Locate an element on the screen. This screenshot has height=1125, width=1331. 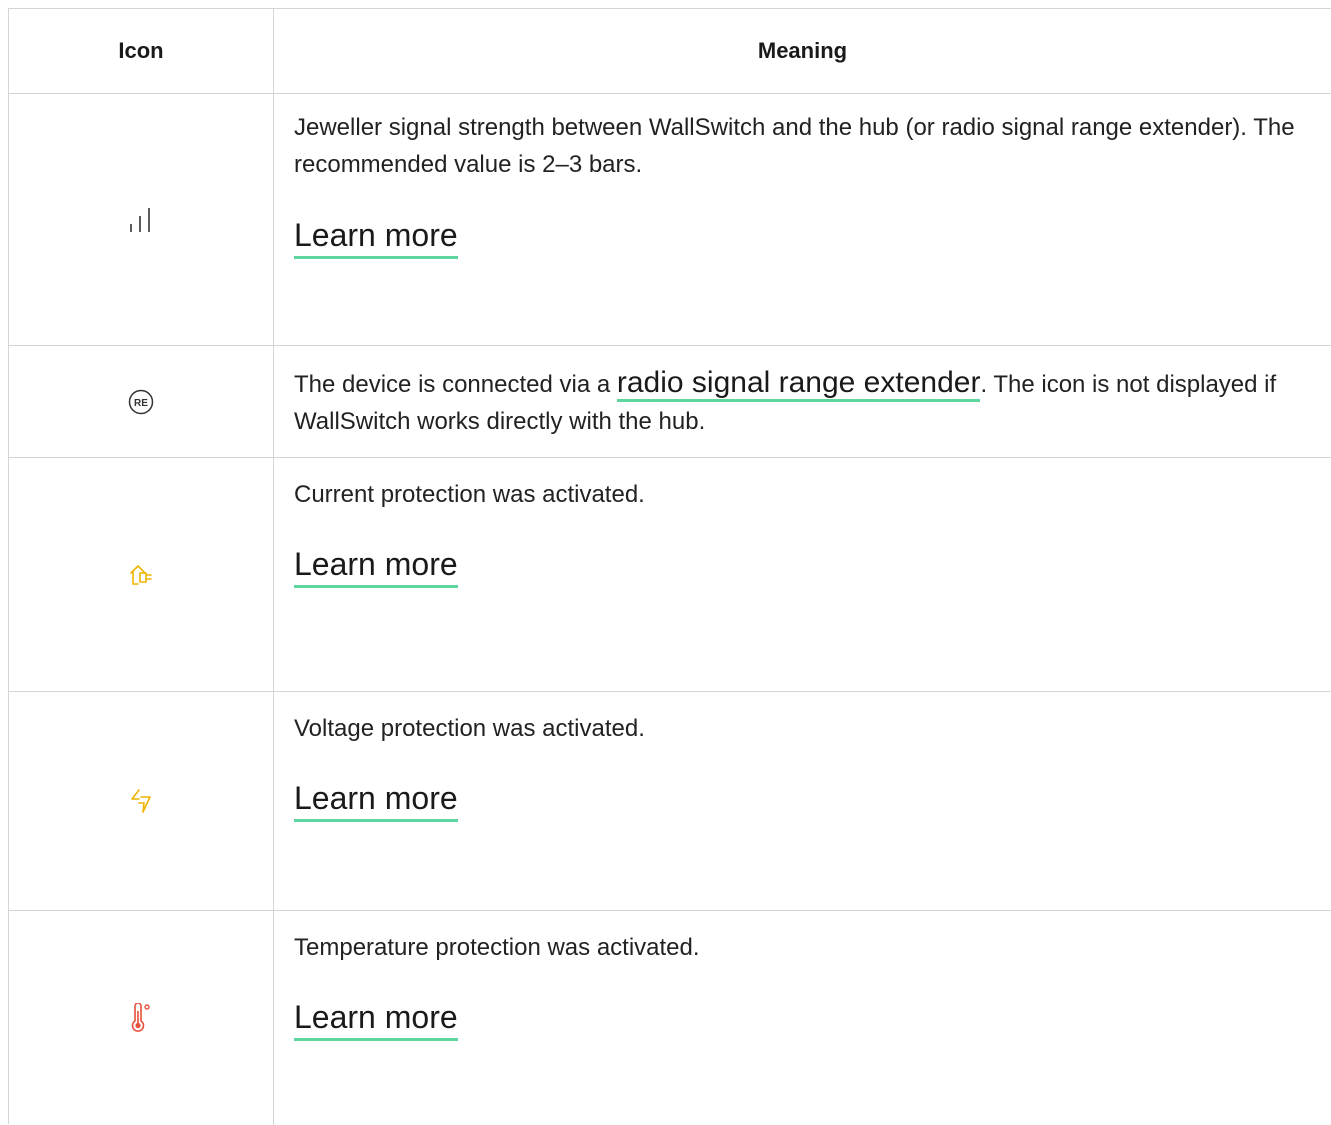
range-extender-icon: RE is located at coordinates (141, 402).